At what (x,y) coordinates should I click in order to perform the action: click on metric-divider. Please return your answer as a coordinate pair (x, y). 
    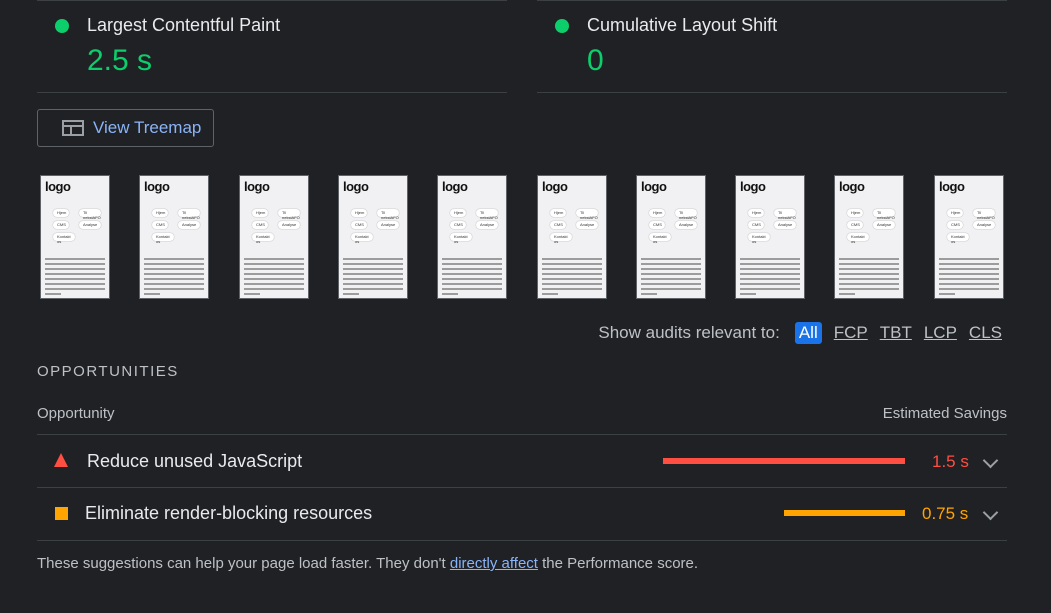
    Looking at the image, I should click on (272, 92).